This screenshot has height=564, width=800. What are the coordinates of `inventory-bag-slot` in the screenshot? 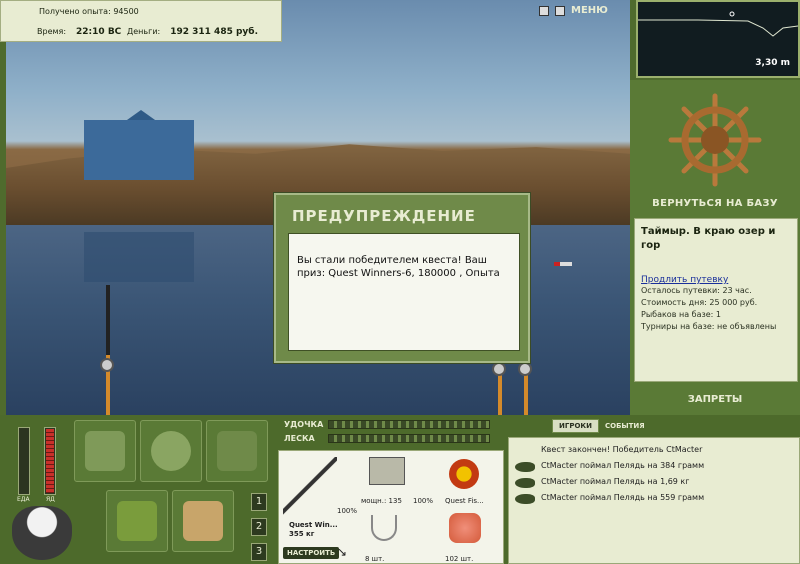 It's located at (105, 451).